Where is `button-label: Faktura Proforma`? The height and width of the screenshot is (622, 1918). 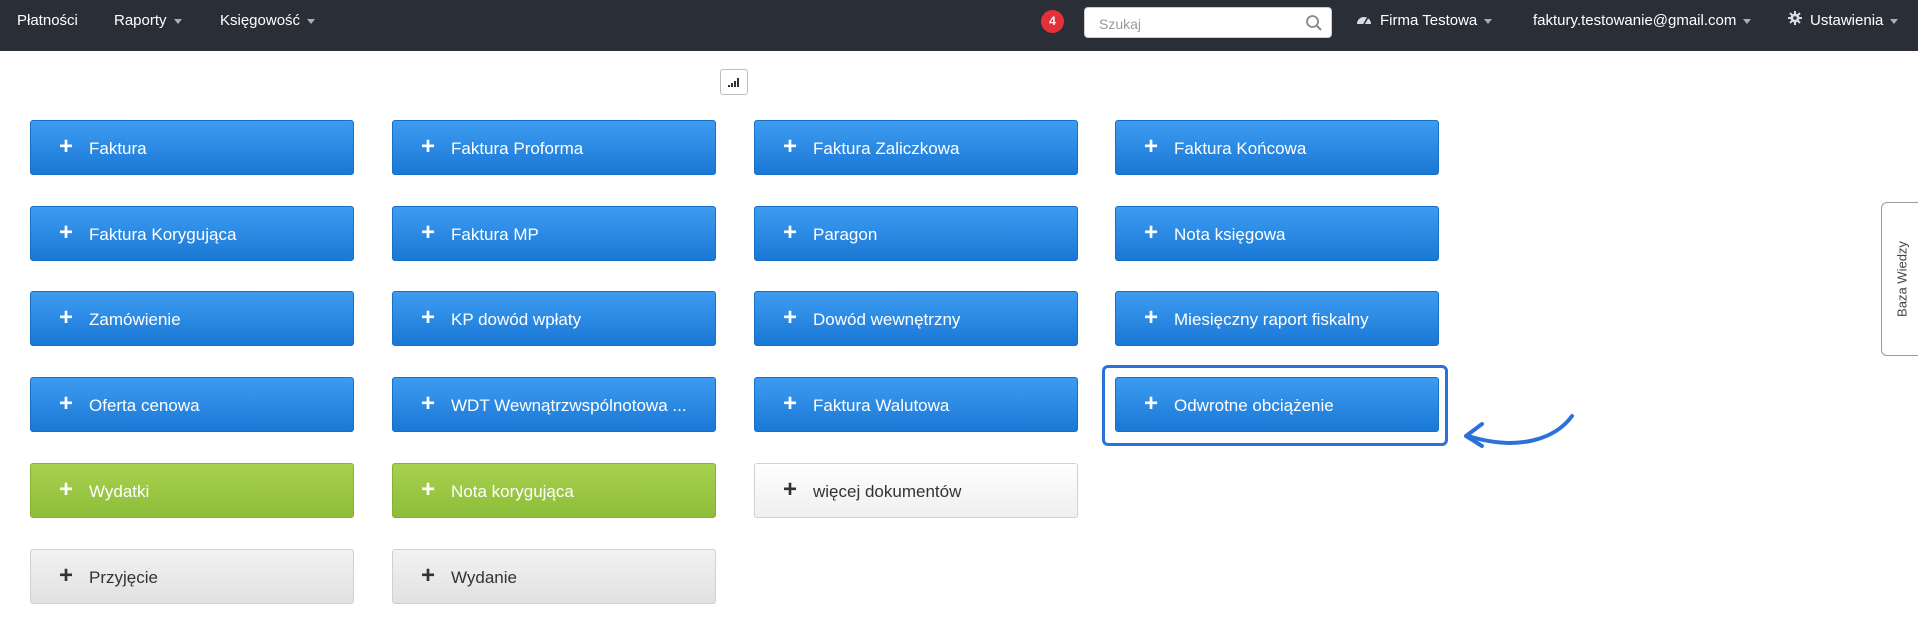 button-label: Faktura Proforma is located at coordinates (517, 148).